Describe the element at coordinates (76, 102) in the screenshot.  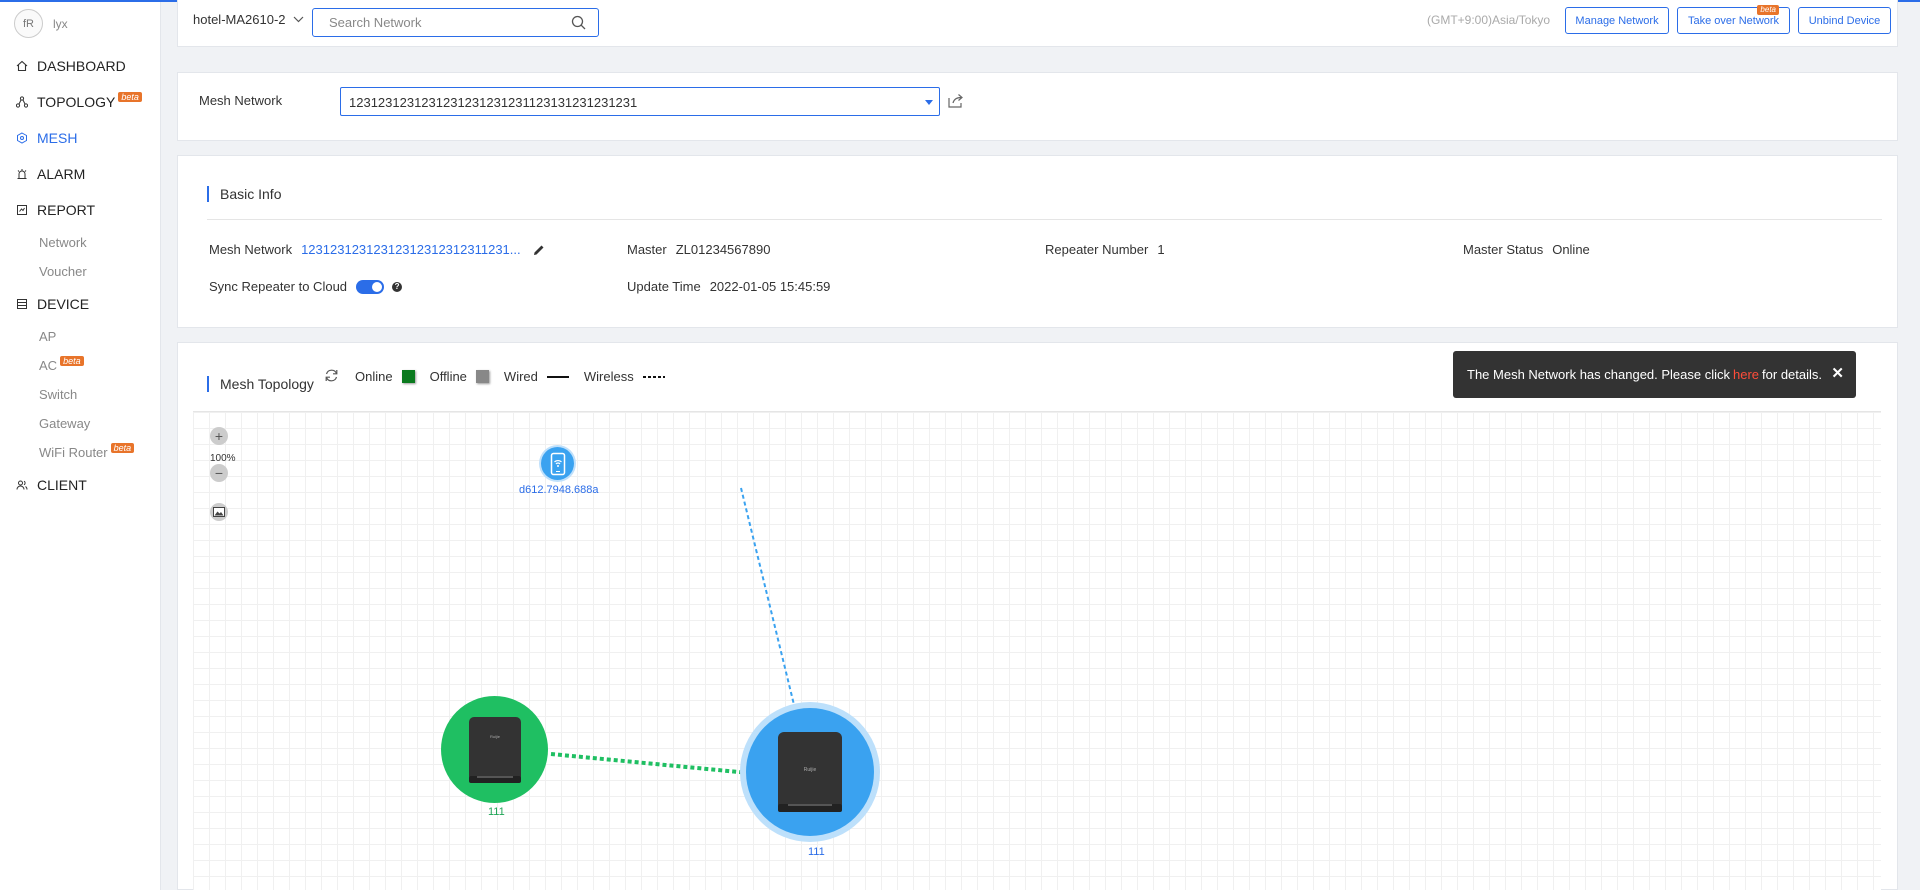
I see `sidebar-item-label: TOPOLOGY` at that location.